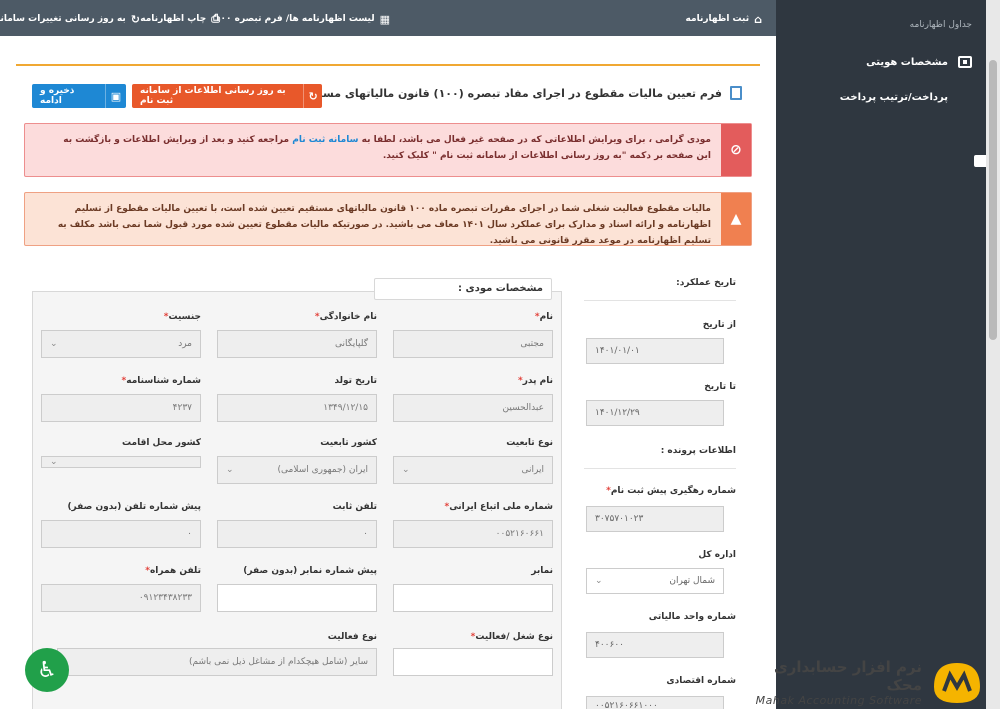 The width and height of the screenshot is (1000, 709). I want to click on accessibility-button: ♿, so click(47, 670).